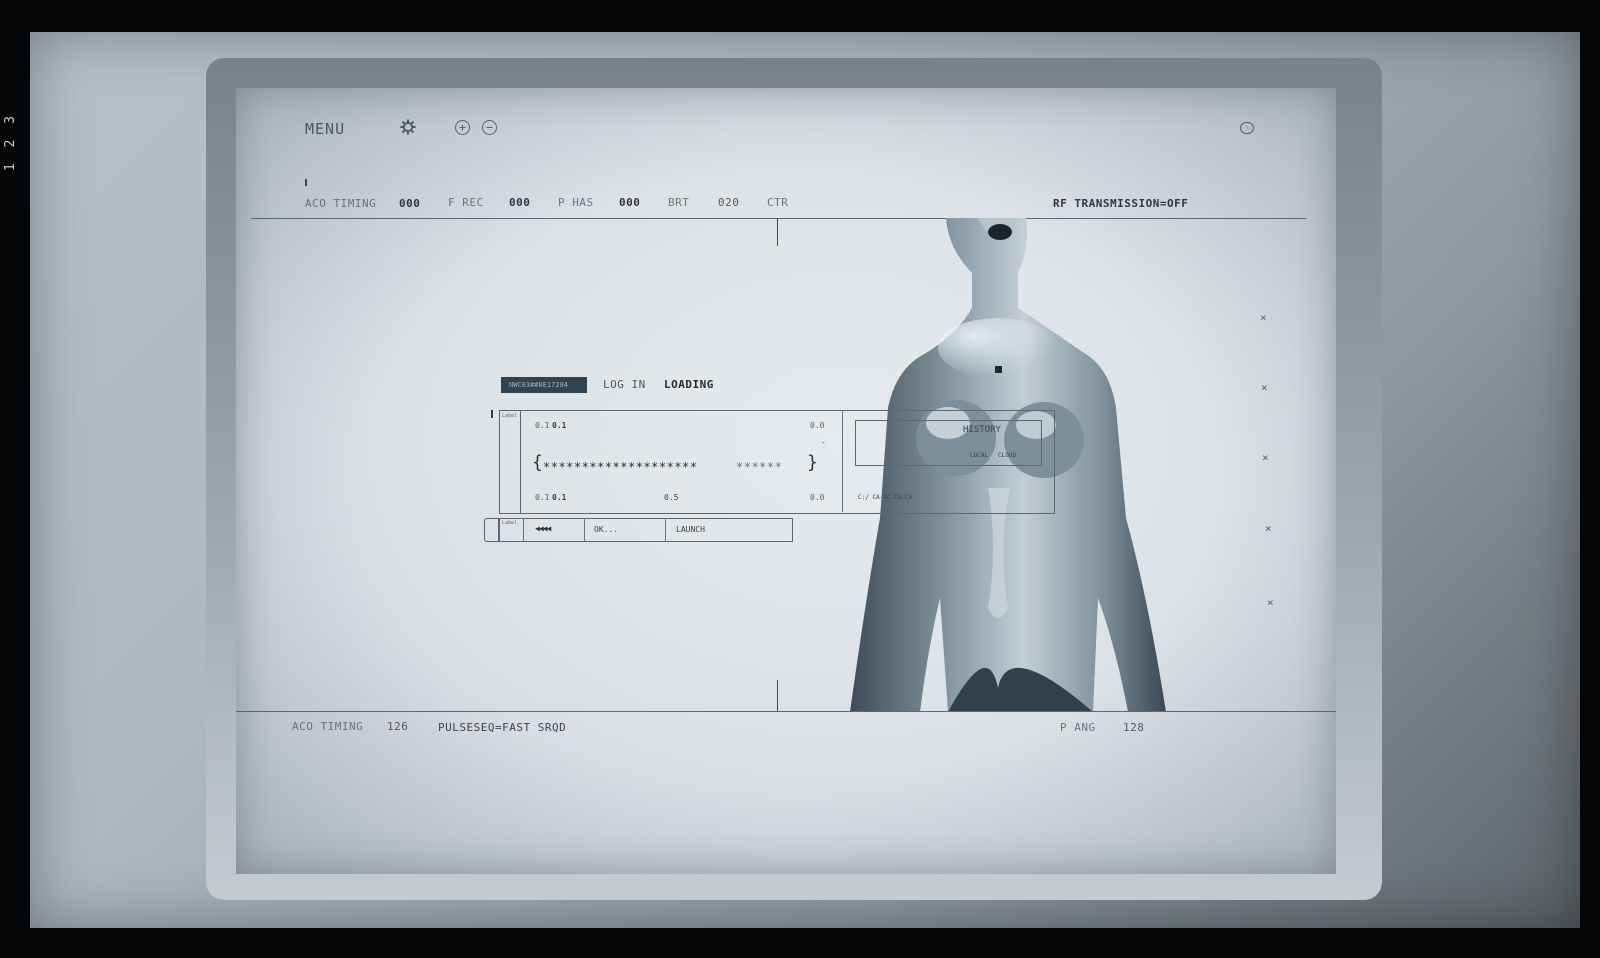 This screenshot has height=958, width=1600. I want to click on gear-icon, so click(408, 127).